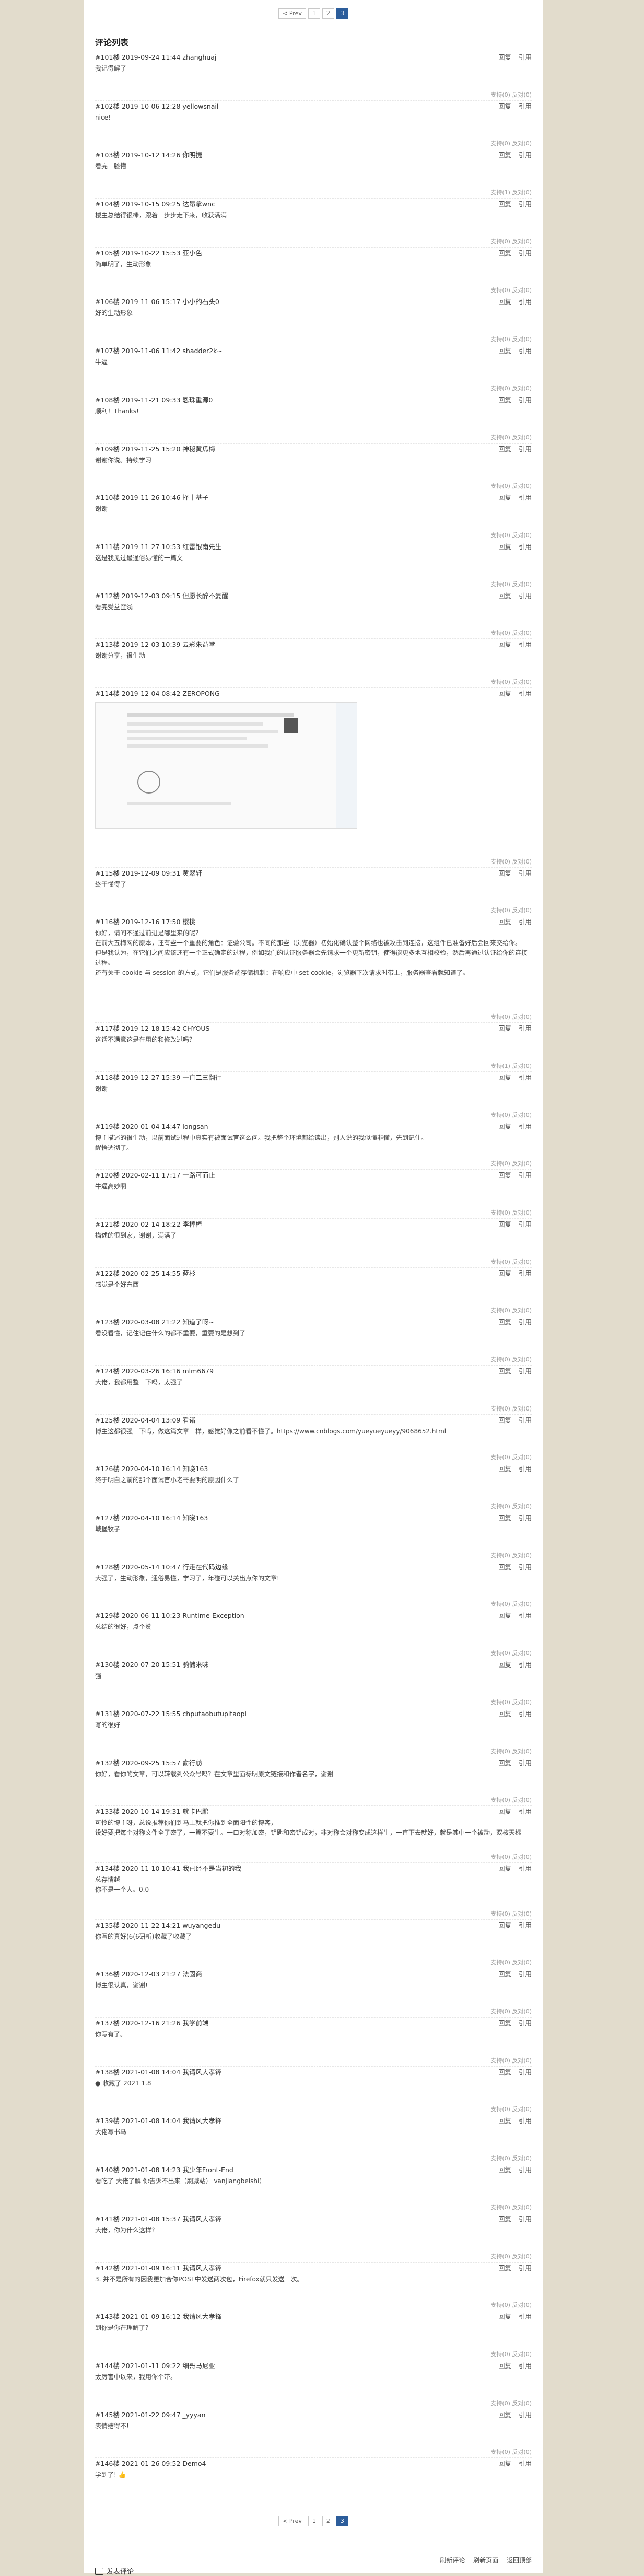  I want to click on refresh-page-link: 刷新页面, so click(486, 2560).